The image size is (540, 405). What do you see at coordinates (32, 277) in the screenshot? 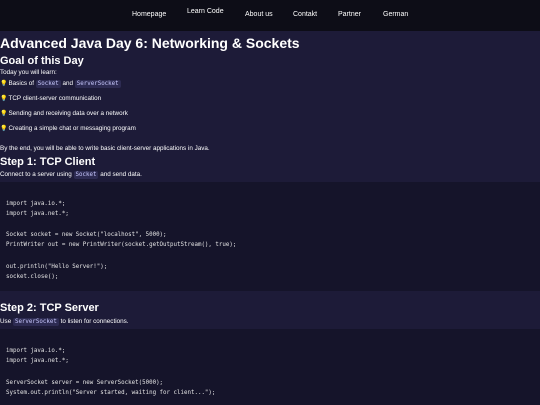
I see `code-line: socket.close();` at bounding box center [32, 277].